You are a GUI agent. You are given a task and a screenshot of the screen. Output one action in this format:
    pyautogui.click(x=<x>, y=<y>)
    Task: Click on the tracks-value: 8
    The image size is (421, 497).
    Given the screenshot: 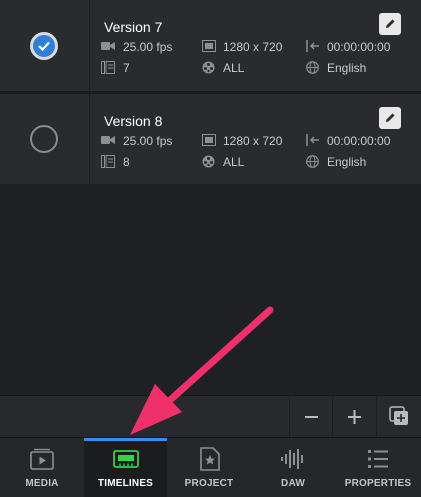 What is the action you would take?
    pyautogui.click(x=126, y=162)
    